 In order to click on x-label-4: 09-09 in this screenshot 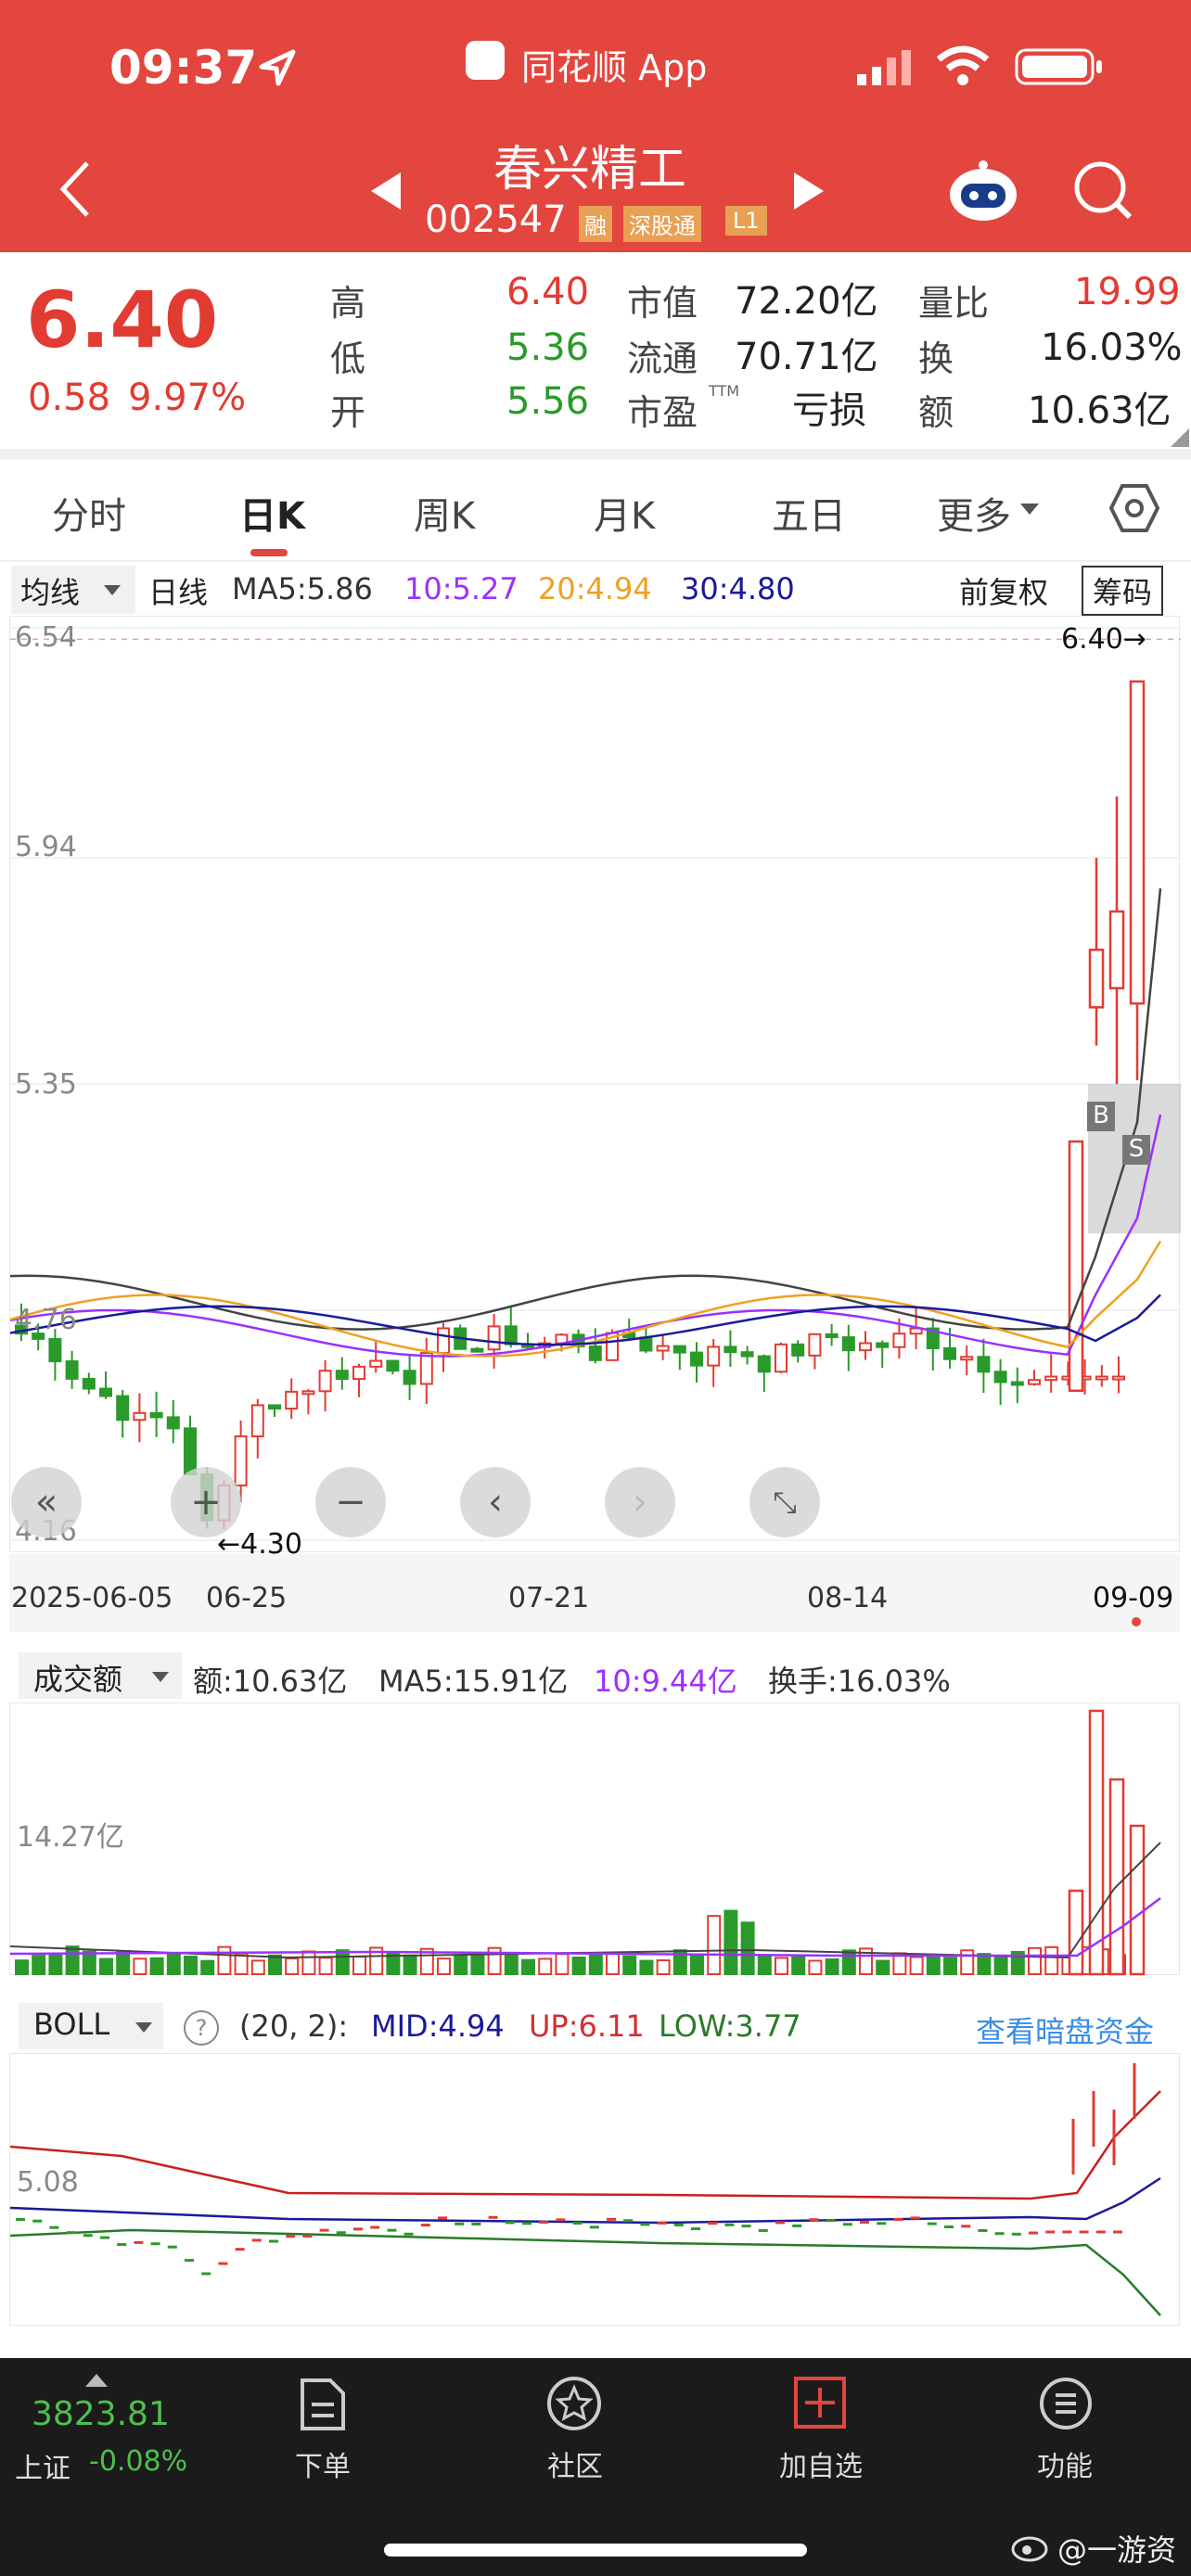, I will do `click(1133, 1598)`.